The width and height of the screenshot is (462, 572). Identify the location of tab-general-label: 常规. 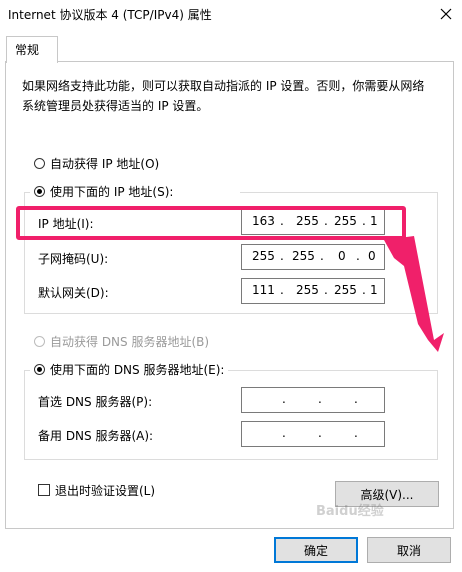
(27, 50).